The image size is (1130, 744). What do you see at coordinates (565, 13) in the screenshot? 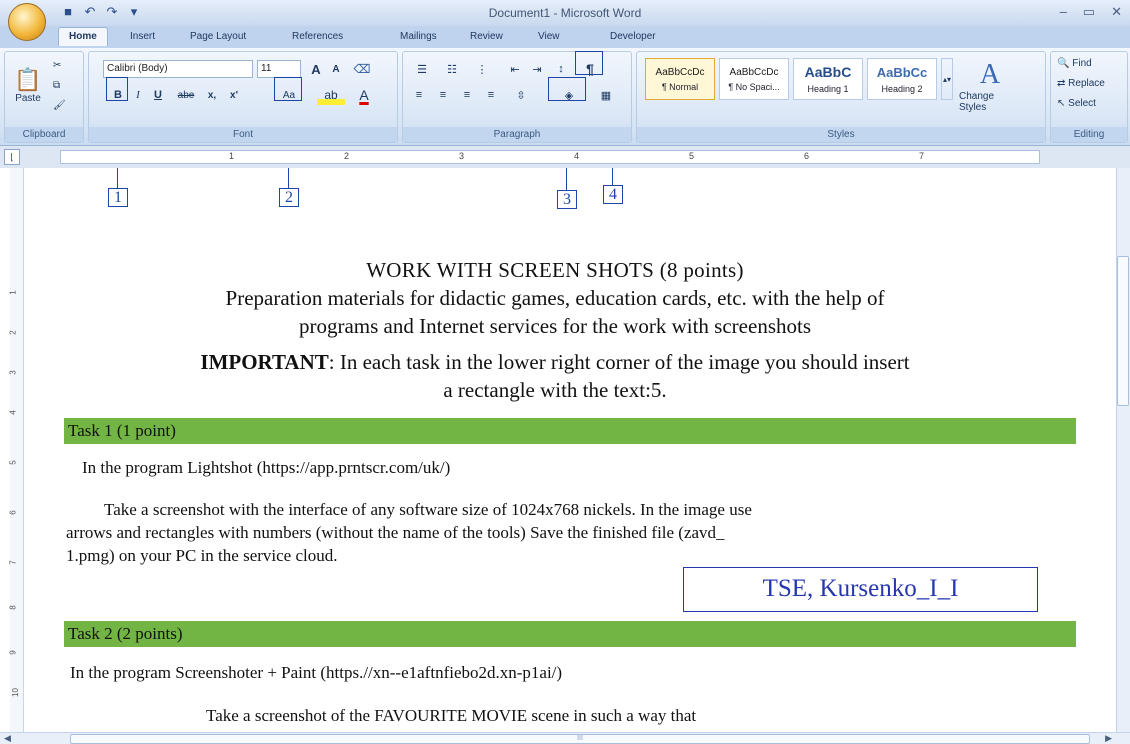
I see `window-title: Document1 - Microsoft Word` at bounding box center [565, 13].